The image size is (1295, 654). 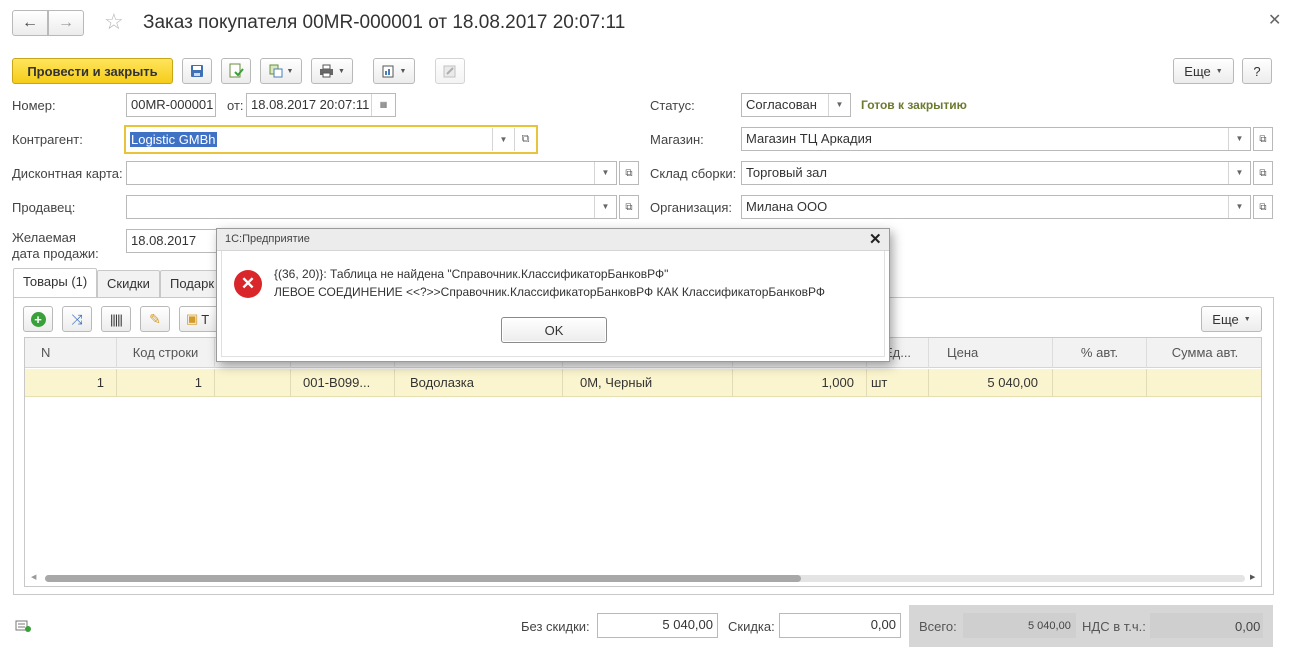 What do you see at coordinates (197, 71) in the screenshot?
I see `save-button` at bounding box center [197, 71].